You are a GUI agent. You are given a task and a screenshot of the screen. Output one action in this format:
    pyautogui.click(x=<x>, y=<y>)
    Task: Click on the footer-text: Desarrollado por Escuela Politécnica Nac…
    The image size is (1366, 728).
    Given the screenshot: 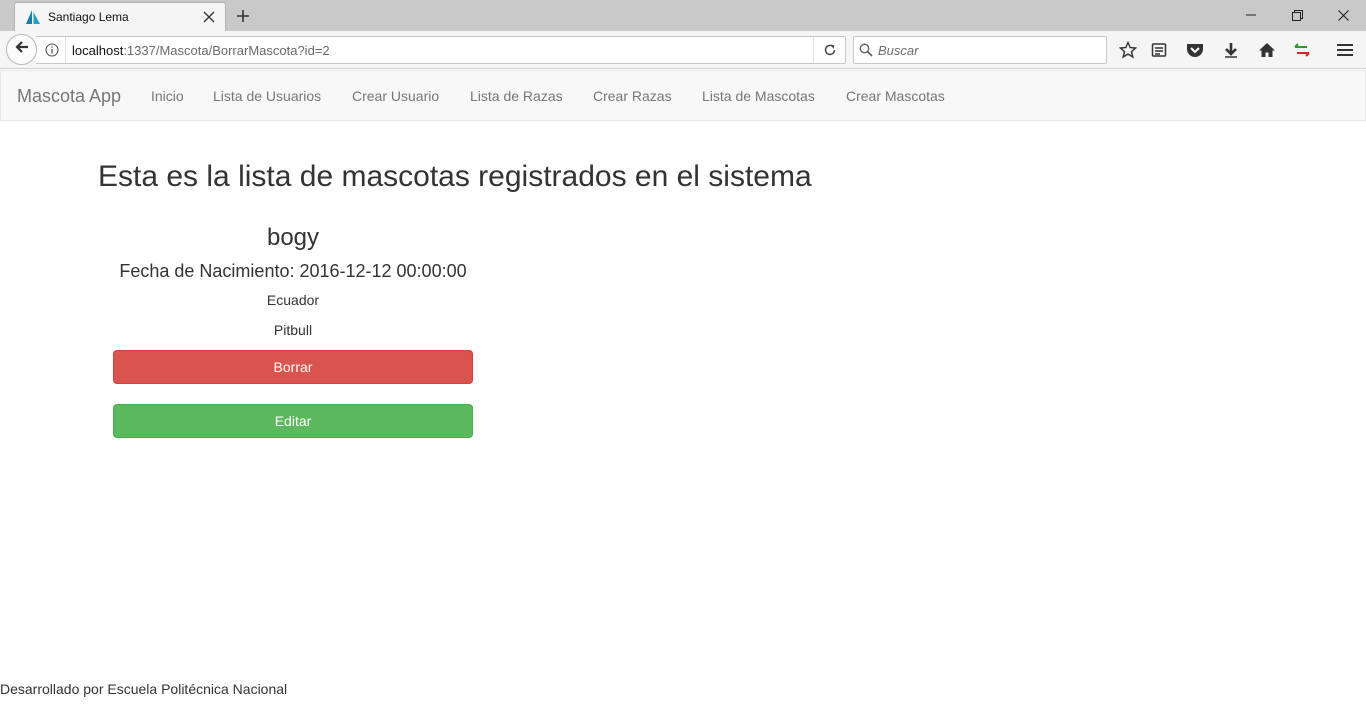 What is the action you would take?
    pyautogui.click(x=144, y=689)
    